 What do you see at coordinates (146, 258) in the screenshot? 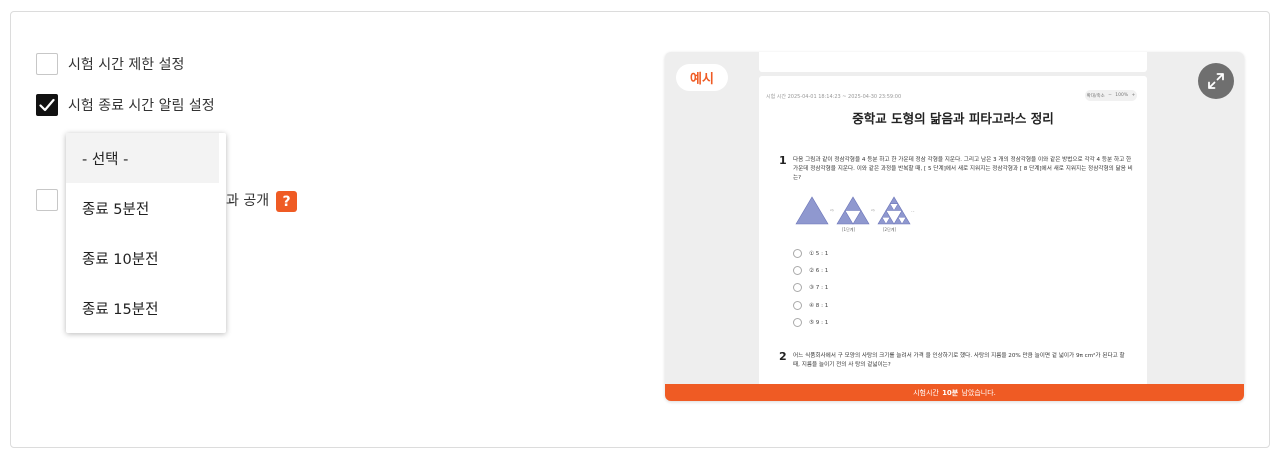
I see `dropdown-option: 종료 10분전` at bounding box center [146, 258].